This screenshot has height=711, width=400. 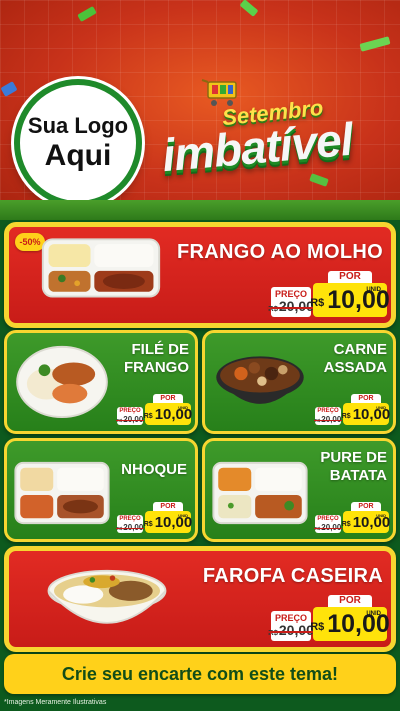 I want to click on logo-text-line1: Sua Logo, so click(x=78, y=125).